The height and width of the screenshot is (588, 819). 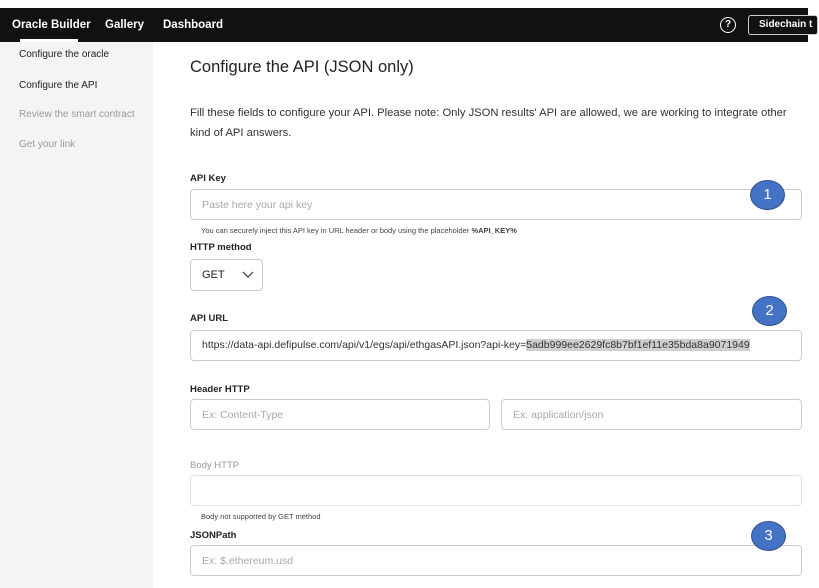 I want to click on nav-dashboard: Dashboard, so click(x=193, y=25).